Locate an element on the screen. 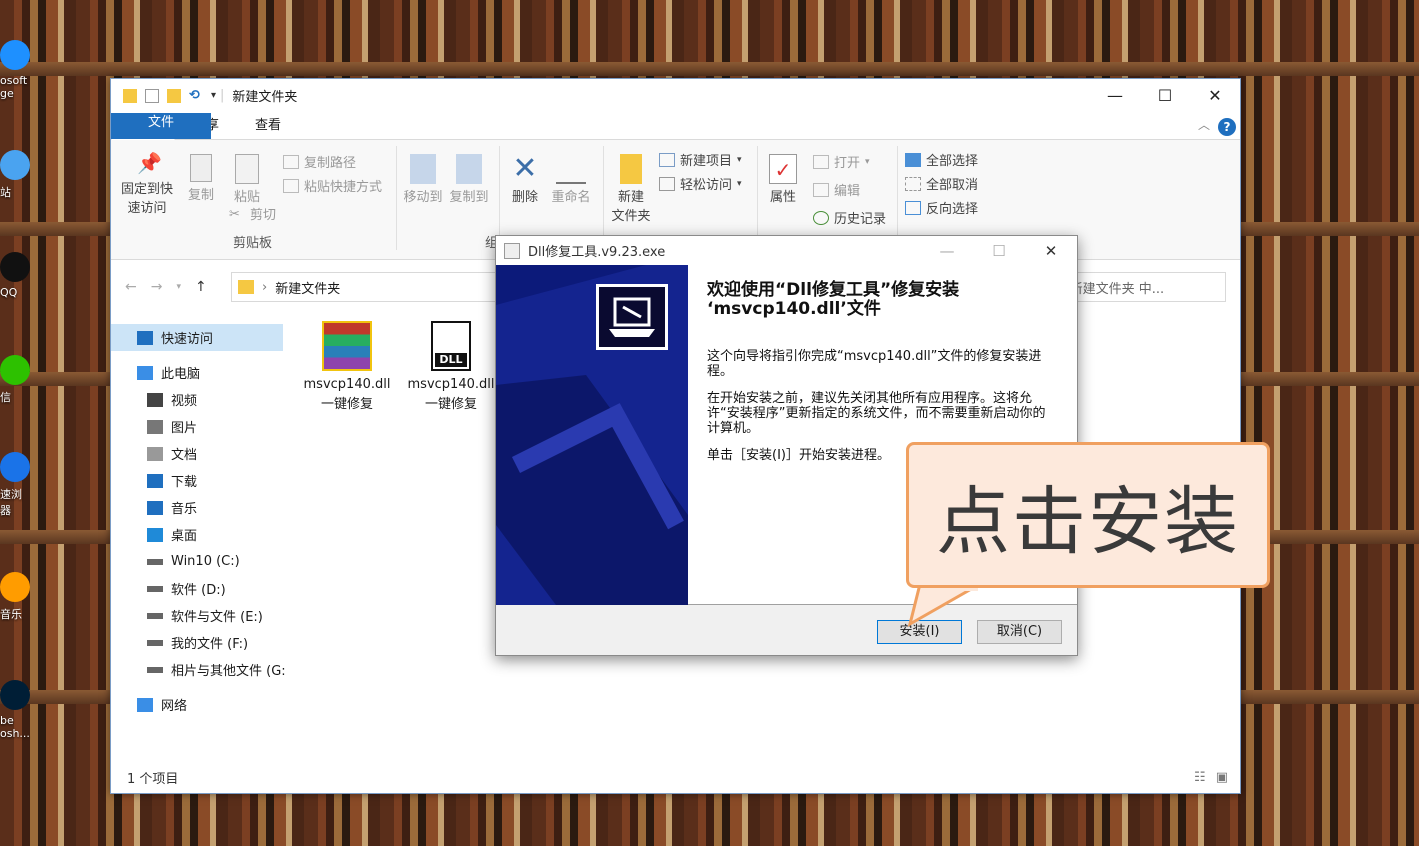 The width and height of the screenshot is (1419, 846). nav-item: 相片与其他文件 (G: is located at coordinates (199, 669).